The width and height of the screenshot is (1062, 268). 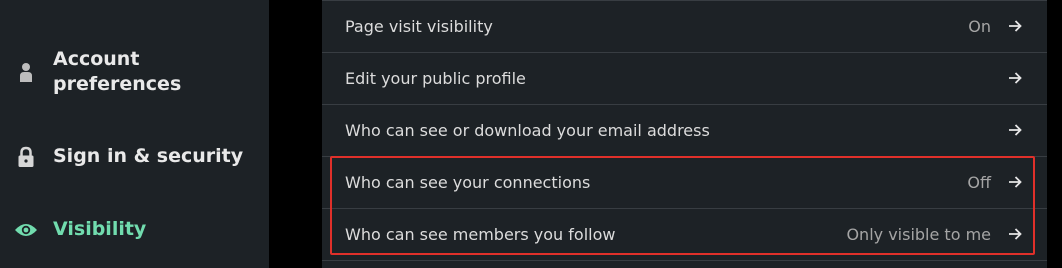 What do you see at coordinates (684, 183) in the screenshot?
I see `setting-row-connections-visibility: Who can see your connections Off` at bounding box center [684, 183].